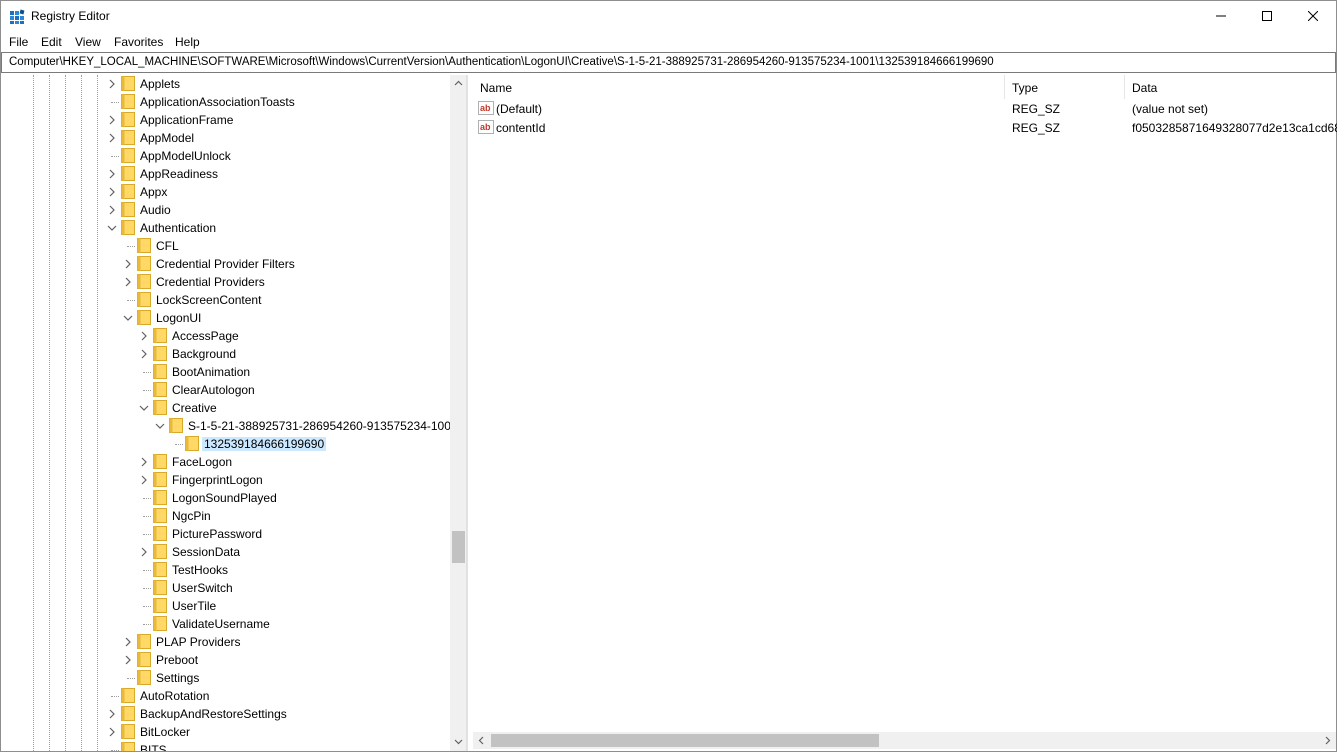  I want to click on menu-favorites: Favorites, so click(138, 42).